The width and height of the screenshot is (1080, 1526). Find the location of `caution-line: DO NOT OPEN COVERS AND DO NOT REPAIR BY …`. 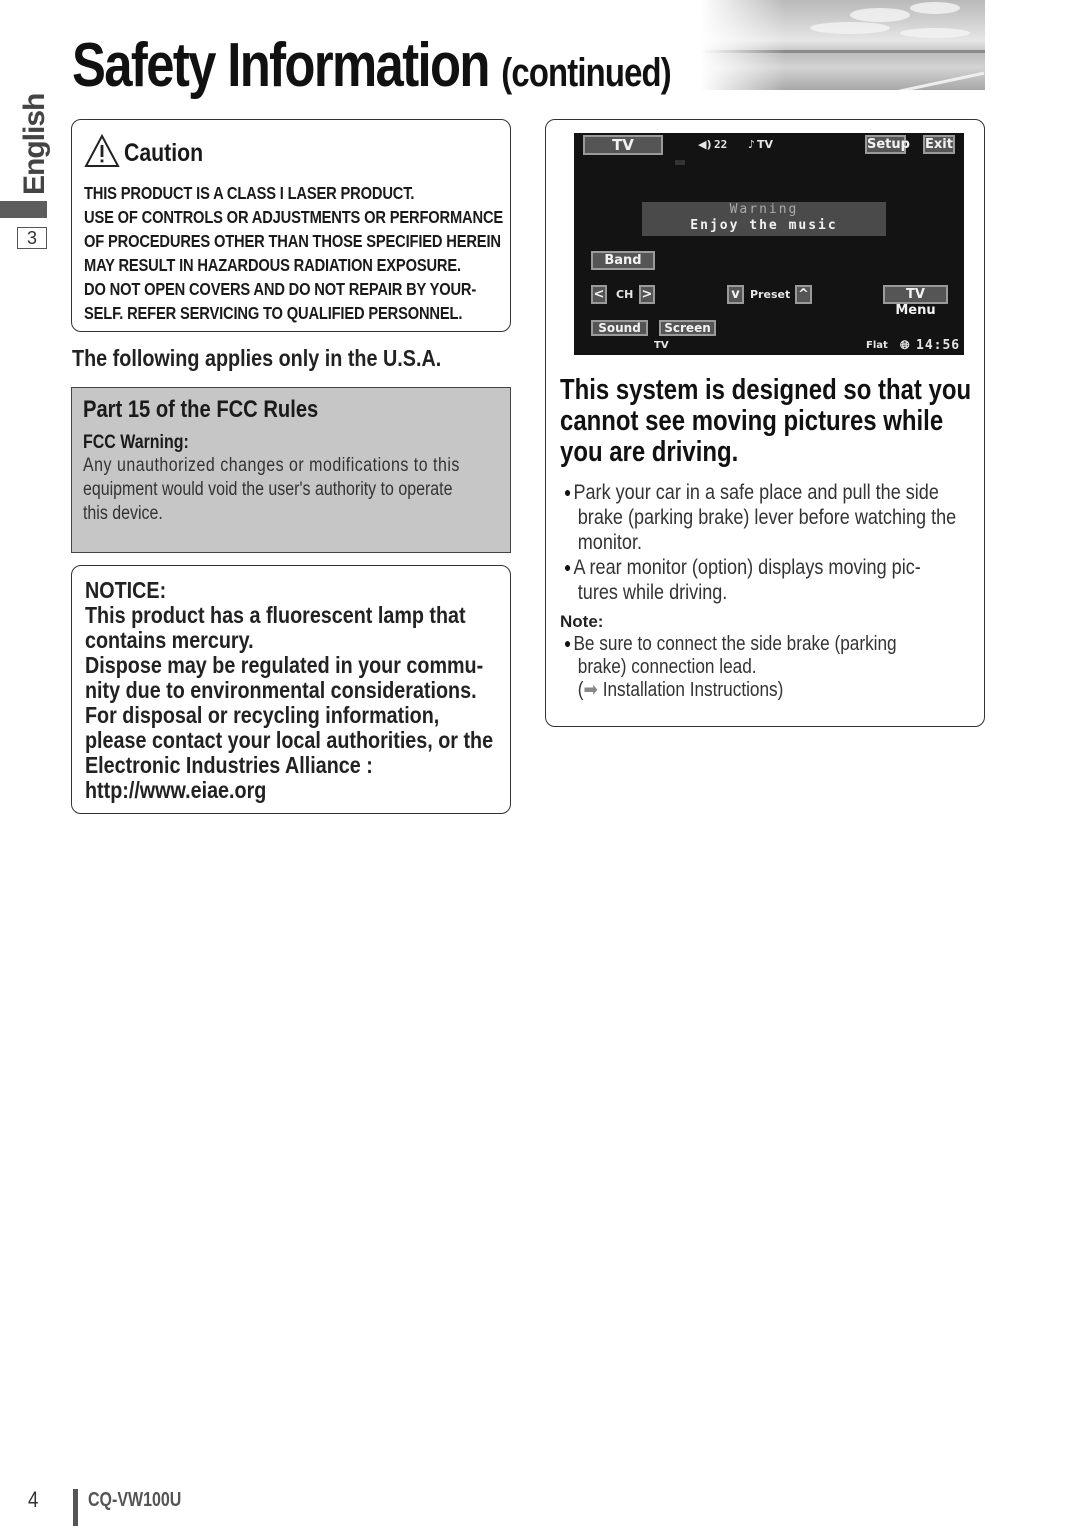

caution-line: DO NOT OPEN COVERS AND DO NOT REPAIR BY … is located at coordinates (280, 289).